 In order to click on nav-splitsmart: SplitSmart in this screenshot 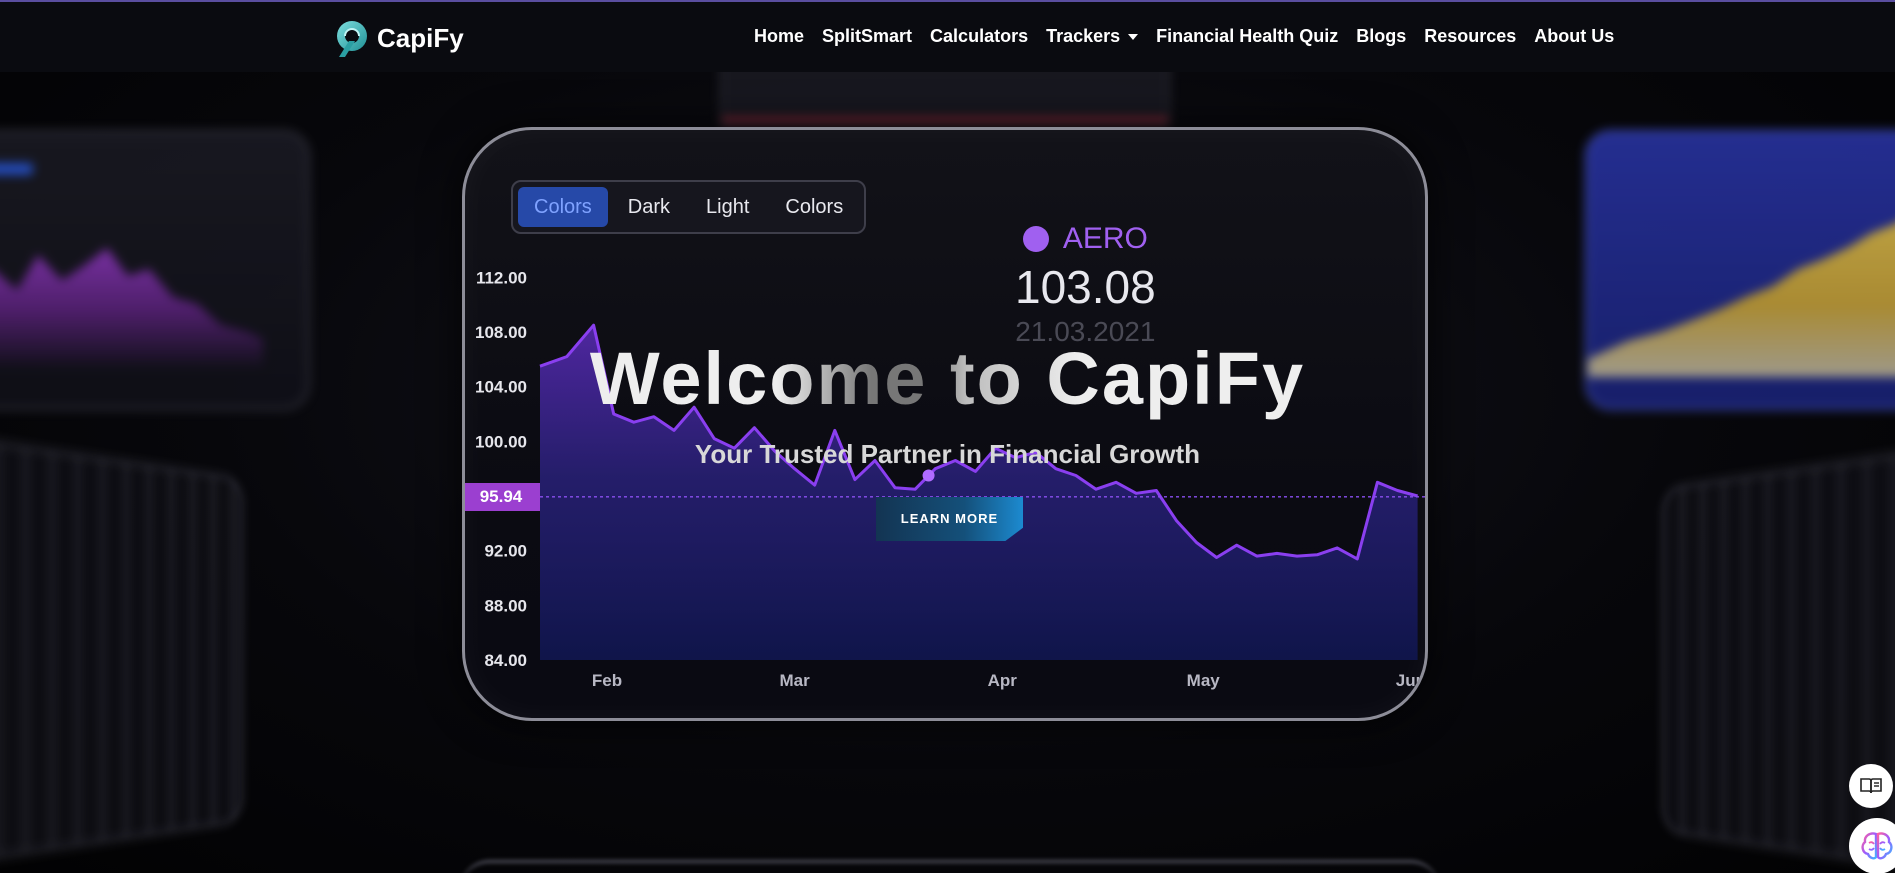, I will do `click(867, 36)`.